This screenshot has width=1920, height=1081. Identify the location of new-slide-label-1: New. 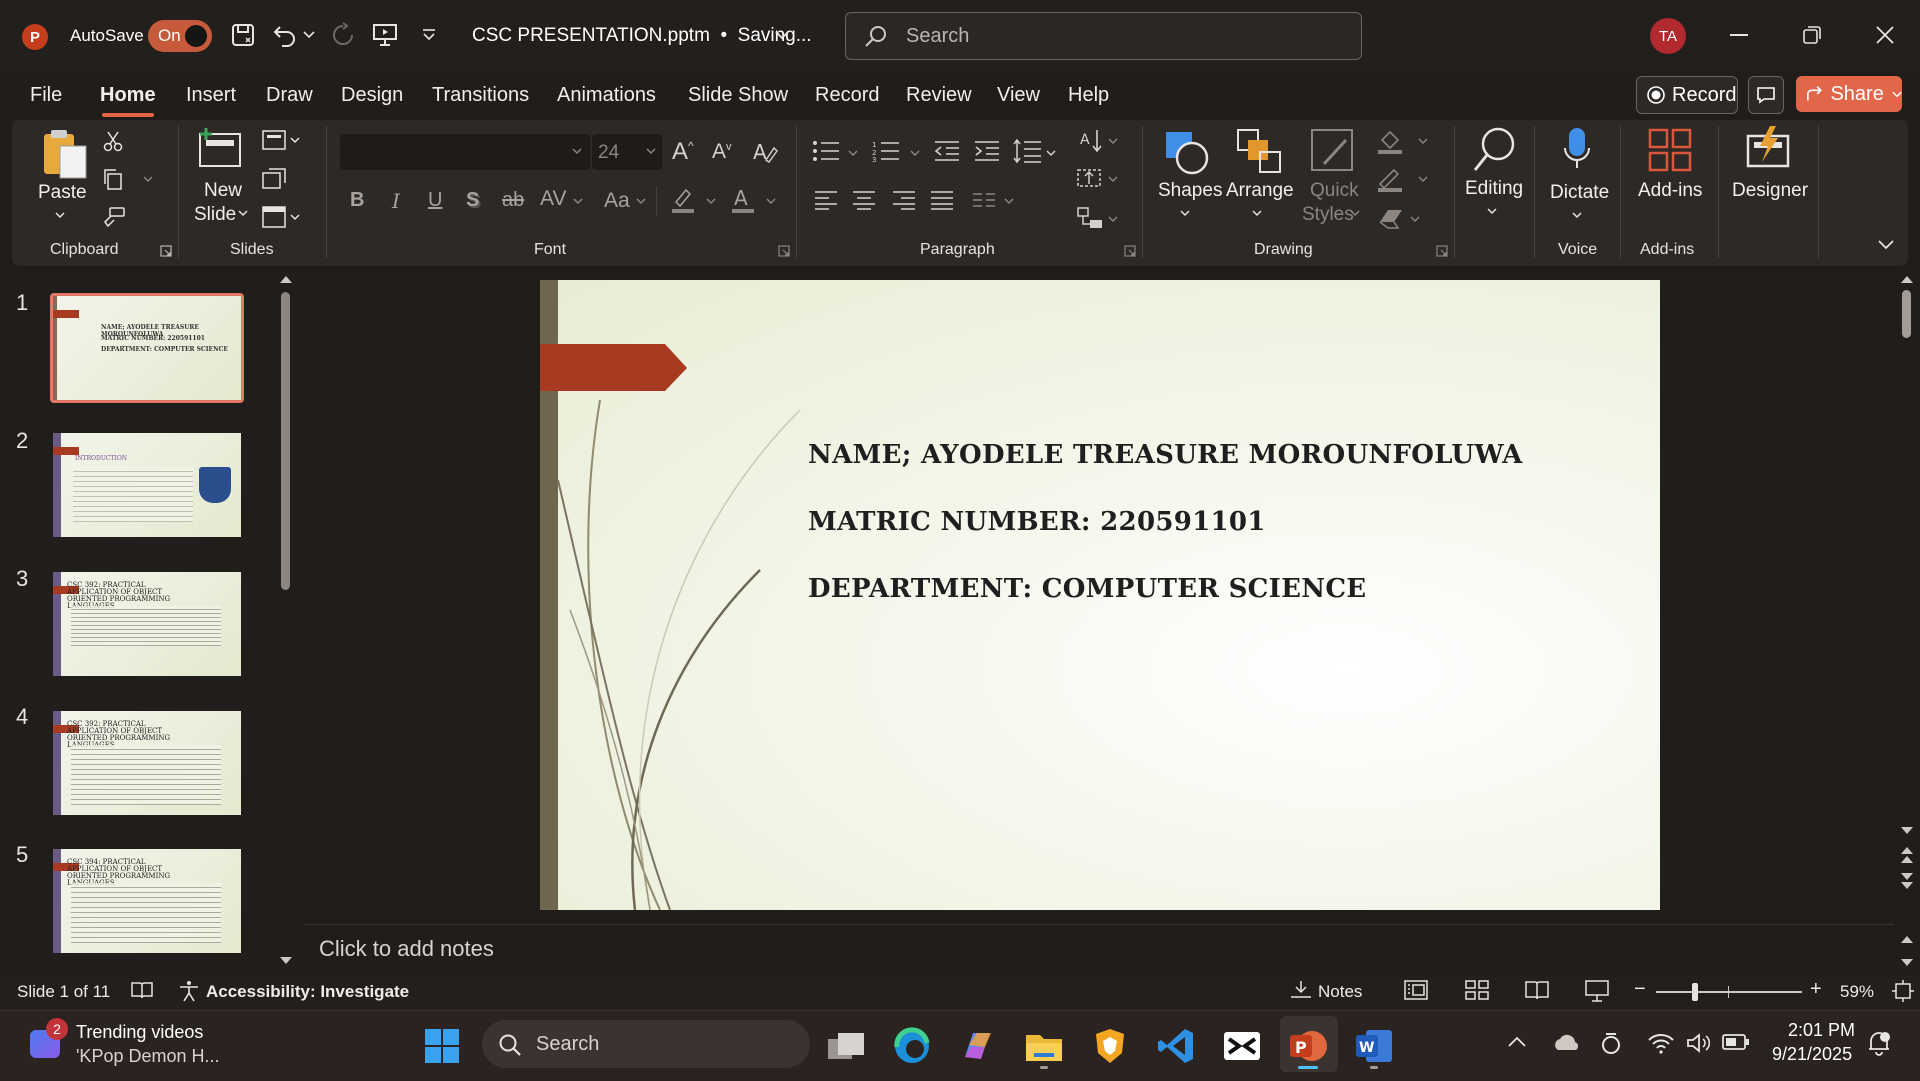
(223, 191).